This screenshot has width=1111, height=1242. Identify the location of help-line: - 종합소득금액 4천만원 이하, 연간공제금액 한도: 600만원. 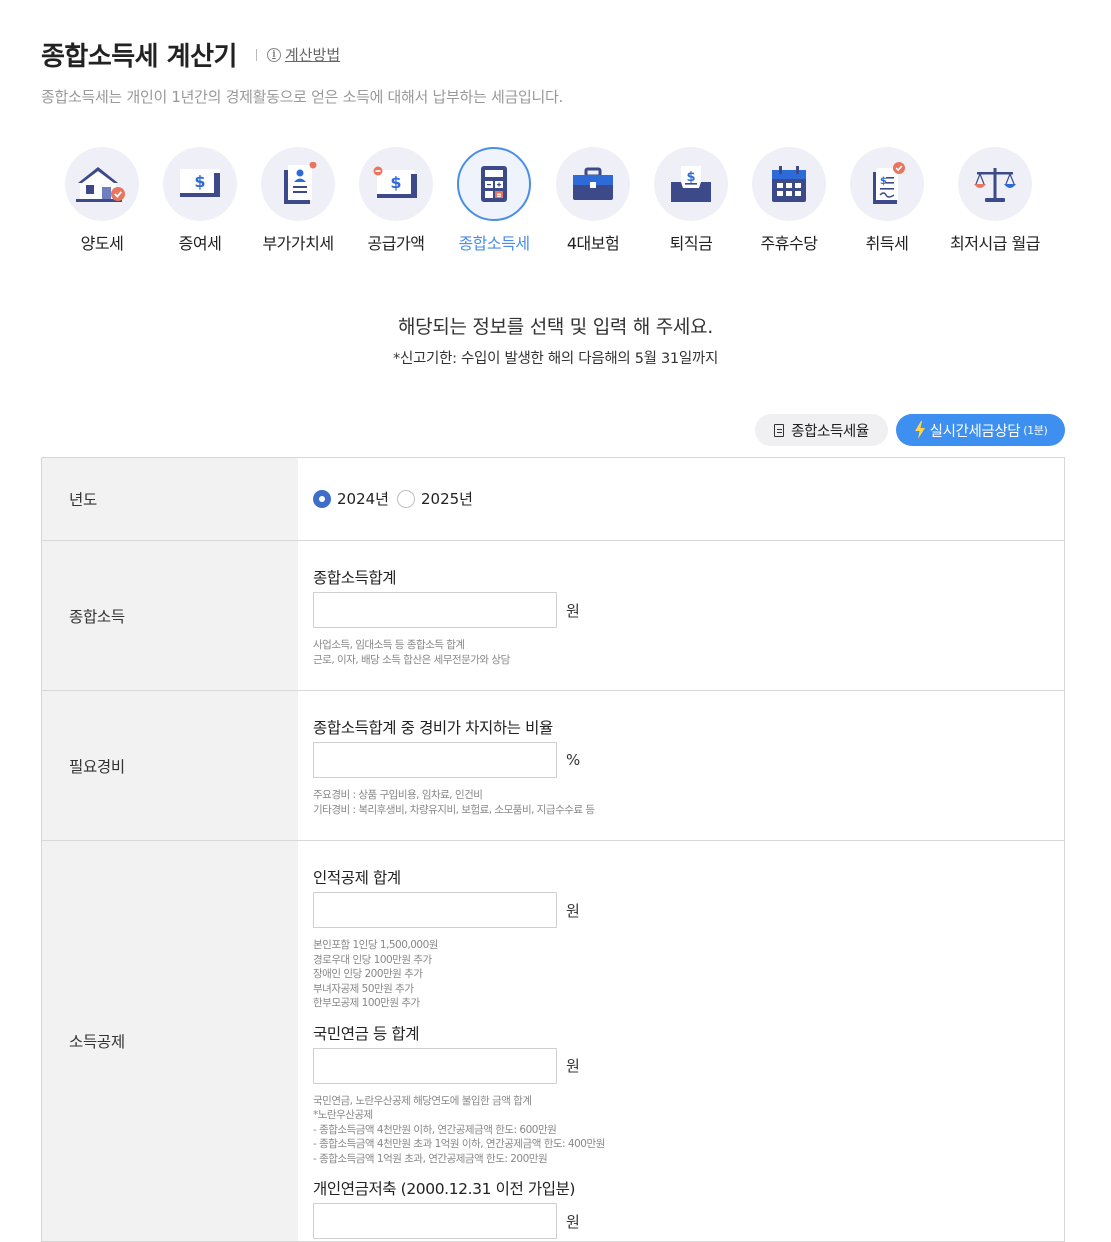
(435, 1129).